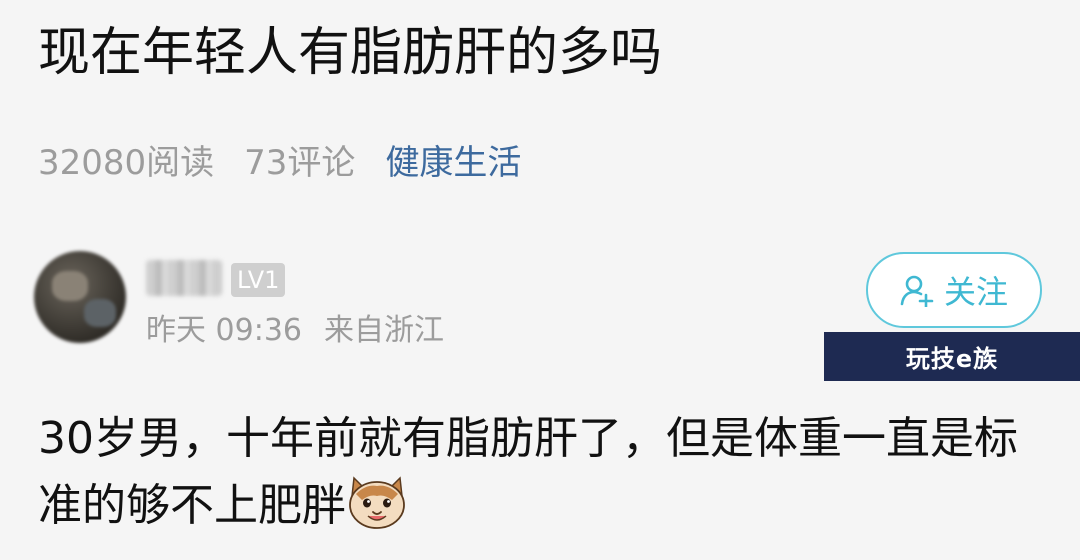  I want to click on post-stats: 32080阅读 73评论 健康生活, so click(279, 163).